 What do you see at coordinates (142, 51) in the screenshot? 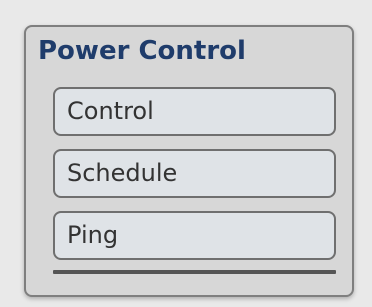
I see `panel-title: Power Control` at bounding box center [142, 51].